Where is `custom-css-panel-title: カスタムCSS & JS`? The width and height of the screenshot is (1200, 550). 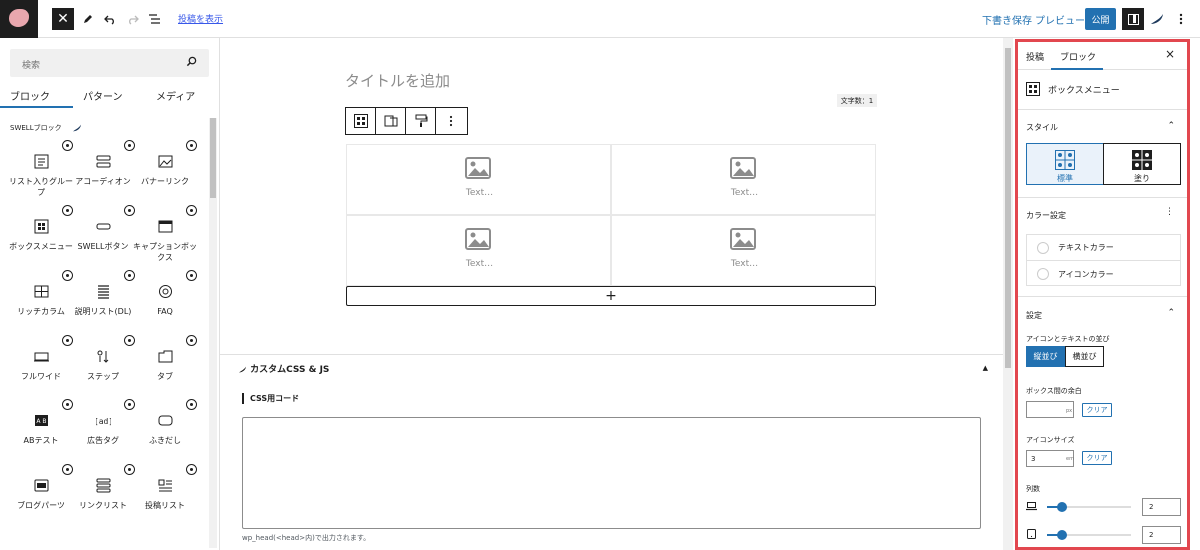
custom-css-panel-title: カスタムCSS & JS is located at coordinates (283, 368).